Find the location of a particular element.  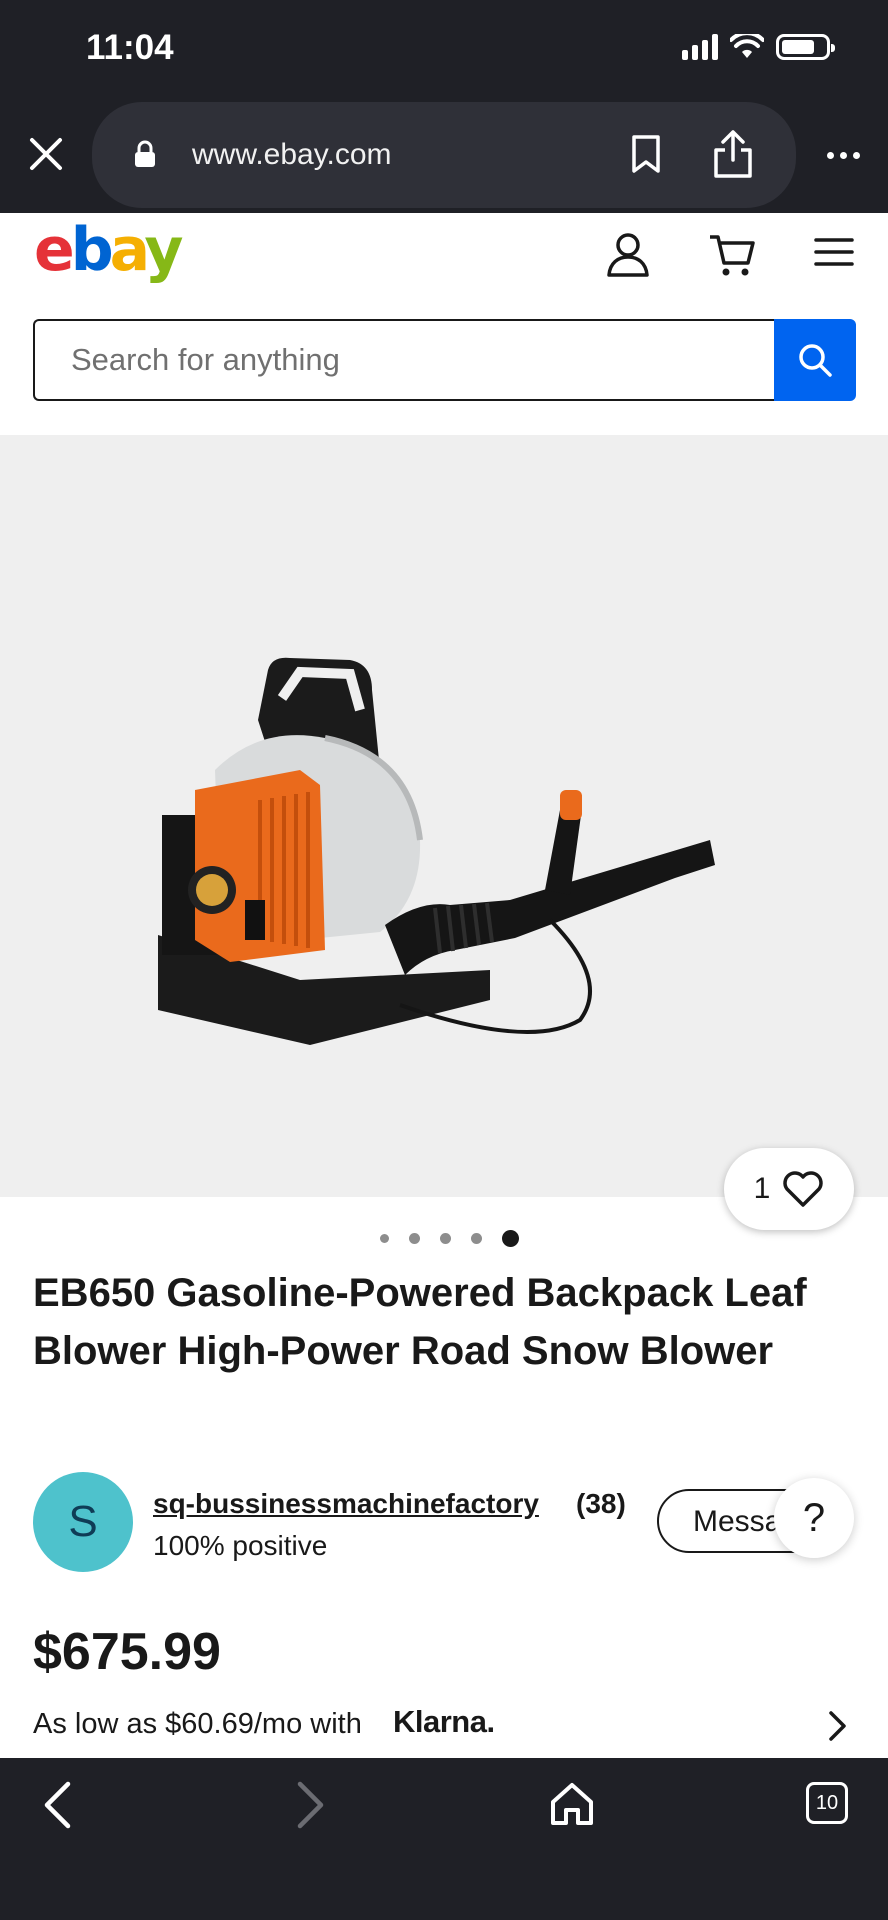

share-icon is located at coordinates (733, 154).